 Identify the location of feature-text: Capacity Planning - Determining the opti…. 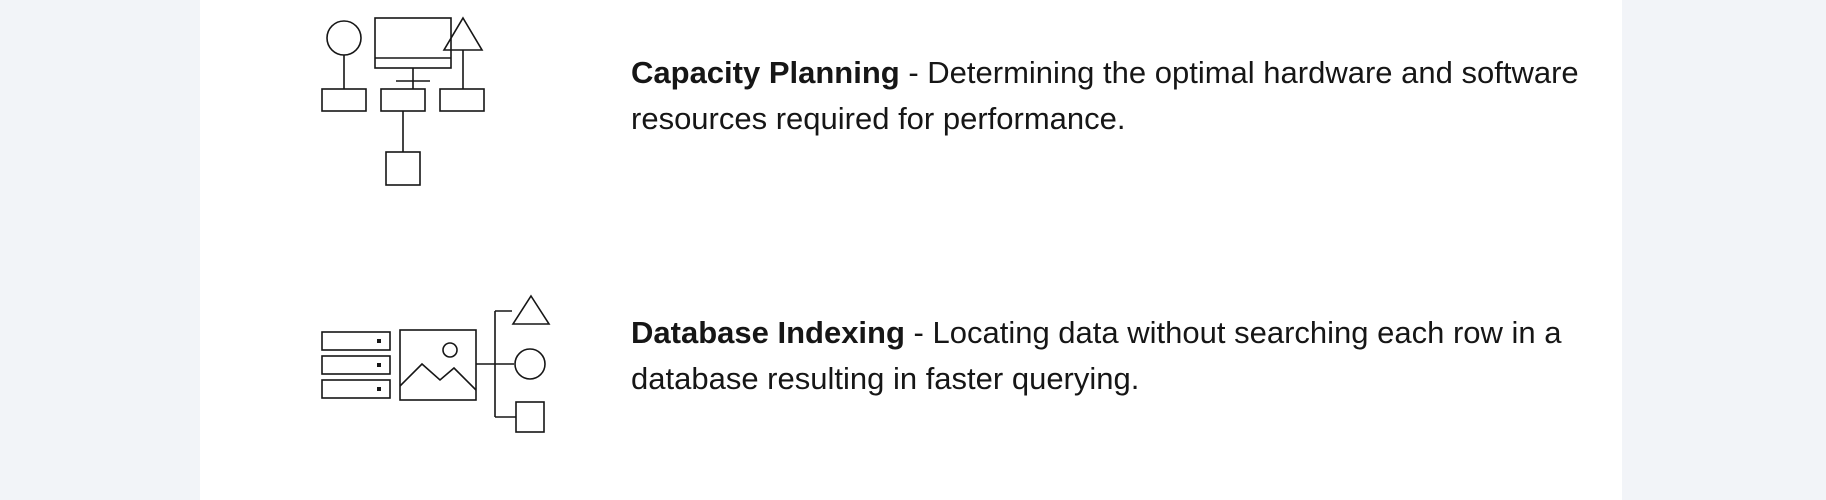
(1111, 96).